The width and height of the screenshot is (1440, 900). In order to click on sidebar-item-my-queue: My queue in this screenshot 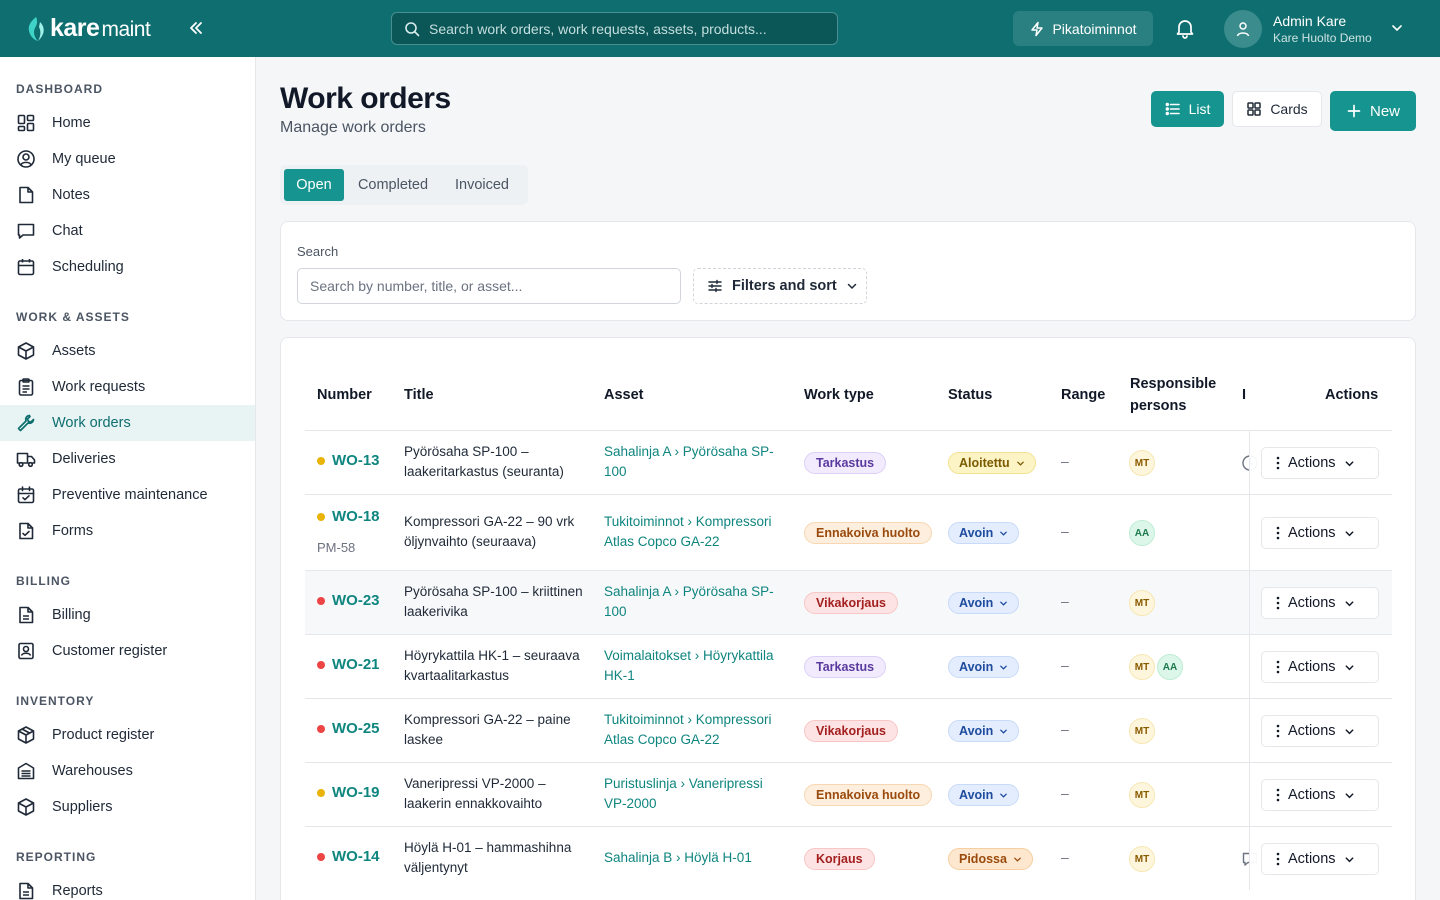, I will do `click(127, 159)`.